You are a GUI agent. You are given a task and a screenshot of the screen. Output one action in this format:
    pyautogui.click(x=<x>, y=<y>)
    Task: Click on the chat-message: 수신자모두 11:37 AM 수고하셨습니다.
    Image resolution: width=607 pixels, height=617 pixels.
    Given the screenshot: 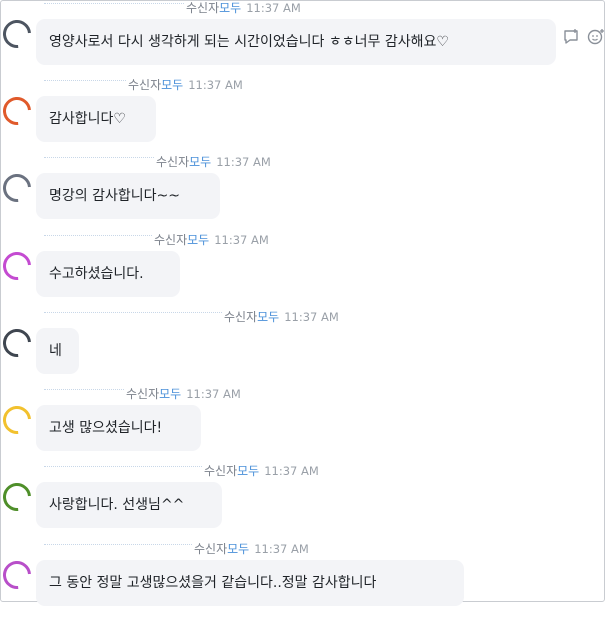 What is the action you would take?
    pyautogui.click(x=303, y=270)
    